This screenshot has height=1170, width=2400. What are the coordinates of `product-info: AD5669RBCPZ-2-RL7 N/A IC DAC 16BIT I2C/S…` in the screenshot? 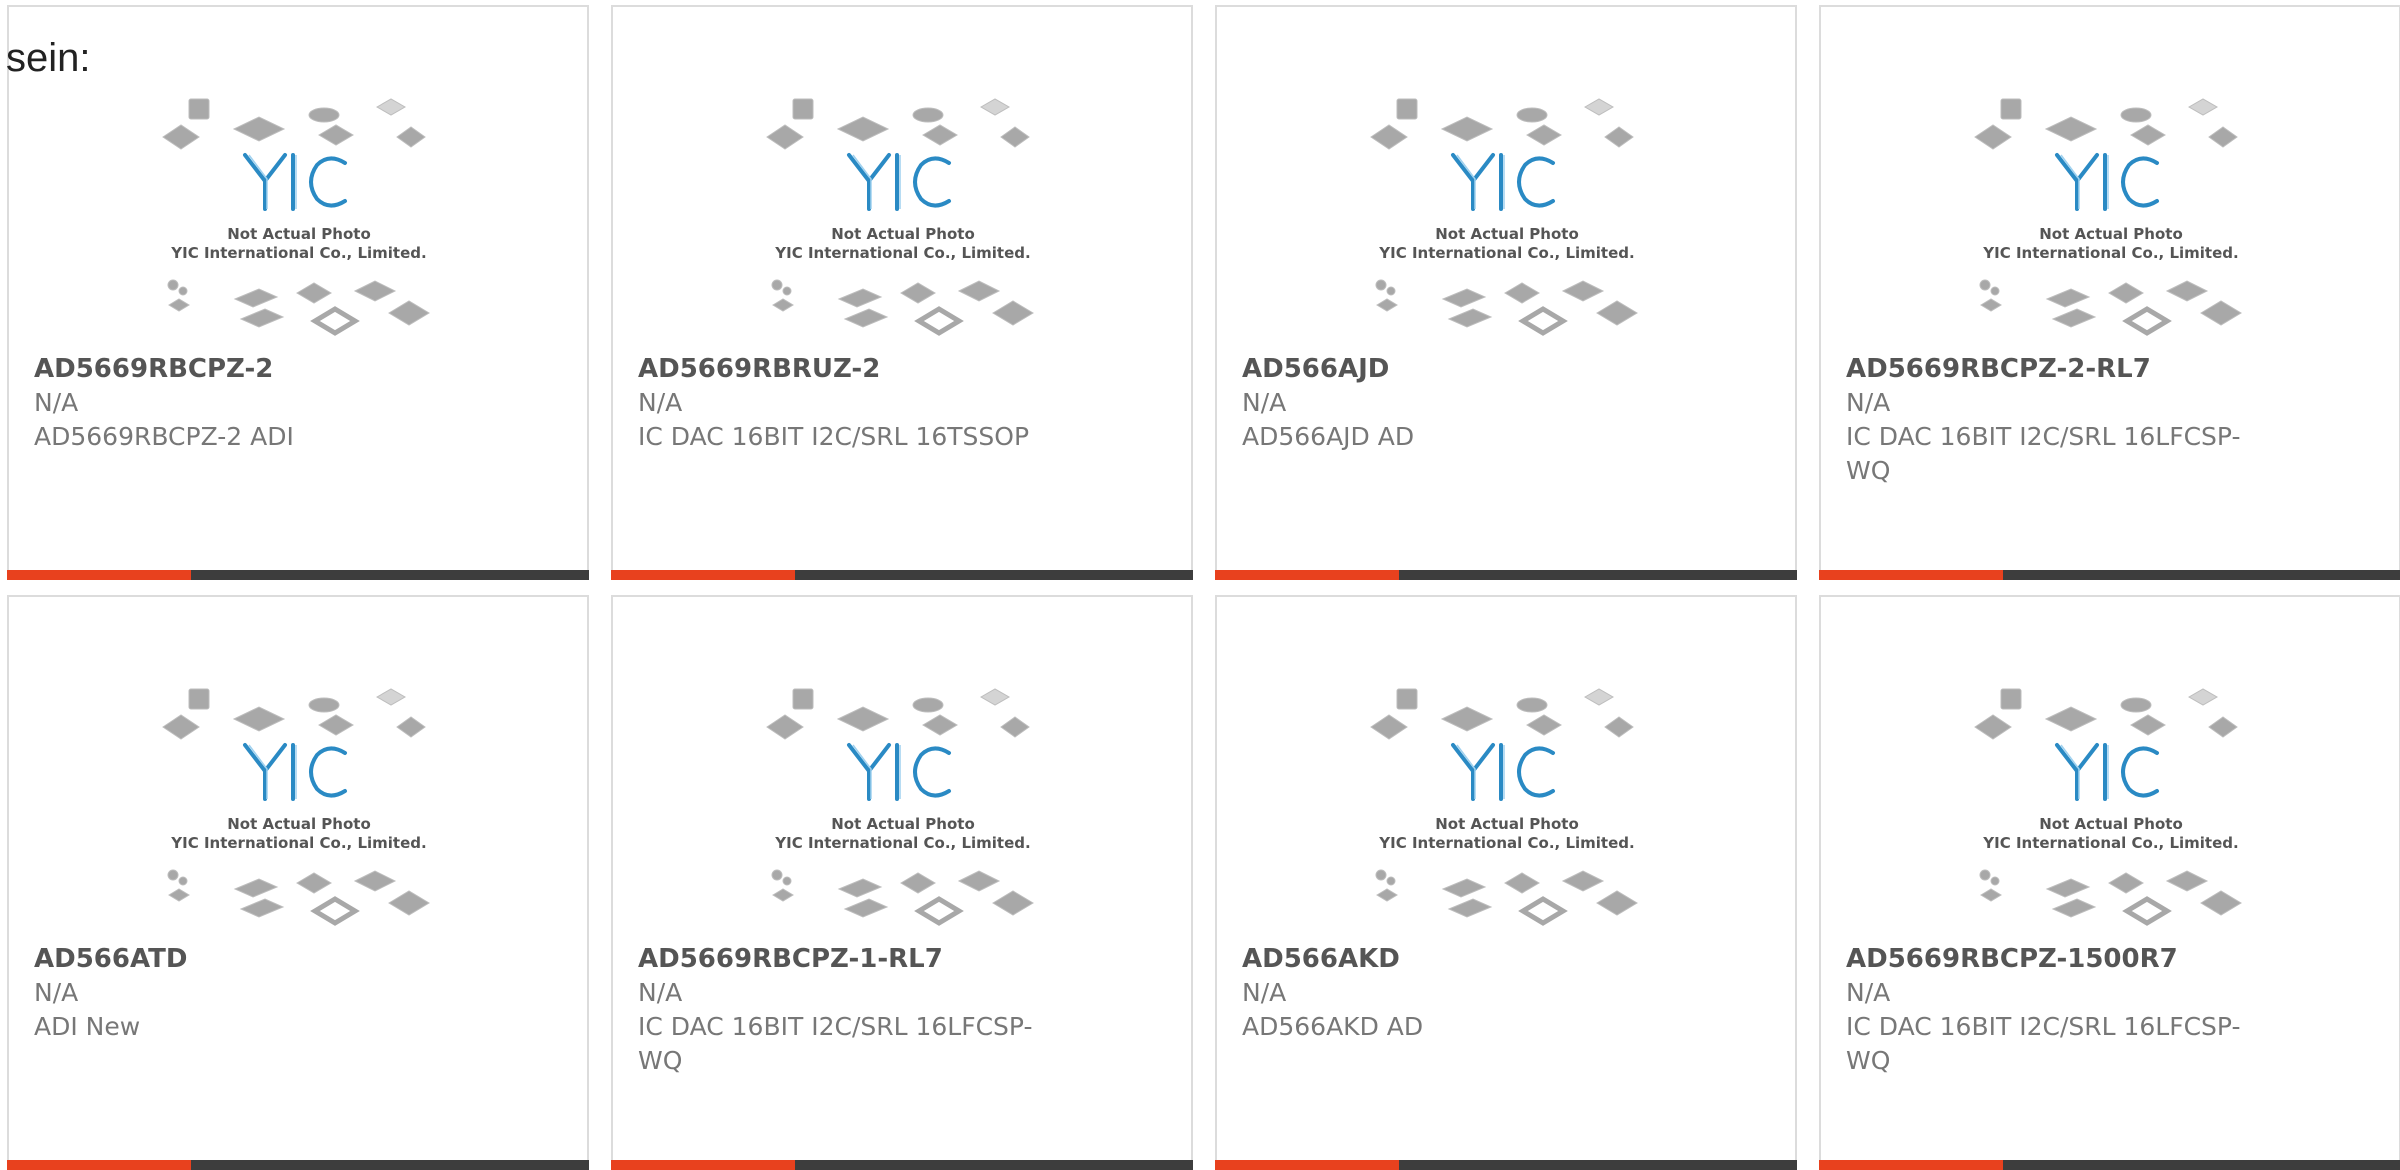 It's located at (2056, 420).